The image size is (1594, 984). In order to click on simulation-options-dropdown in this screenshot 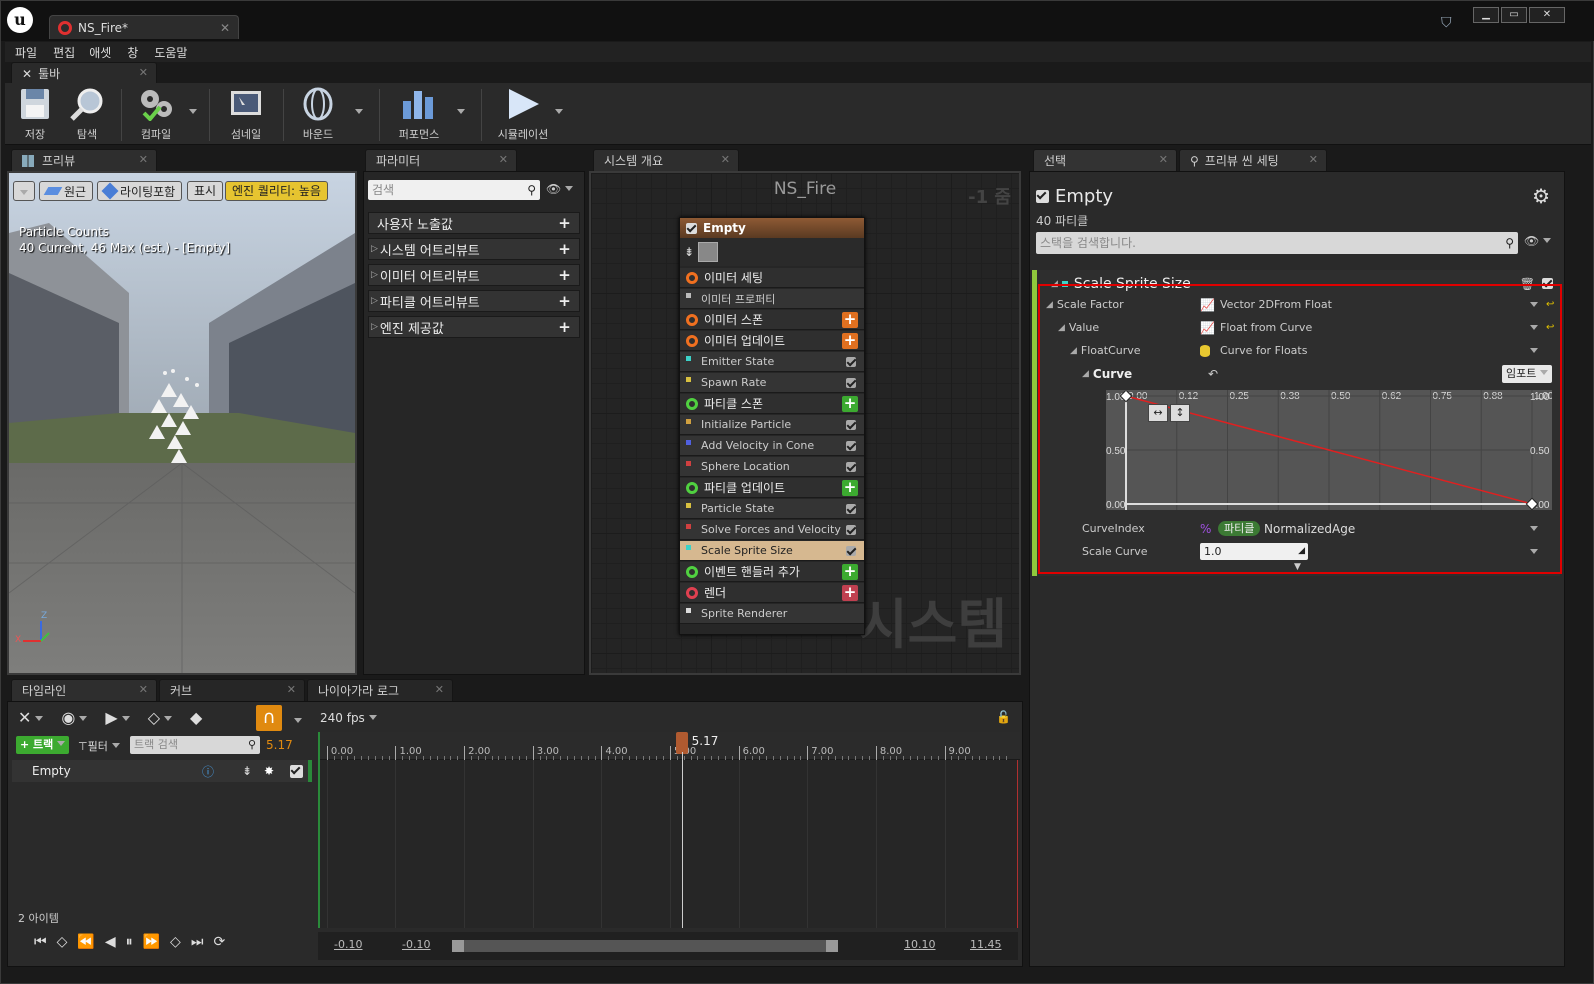, I will do `click(556, 110)`.